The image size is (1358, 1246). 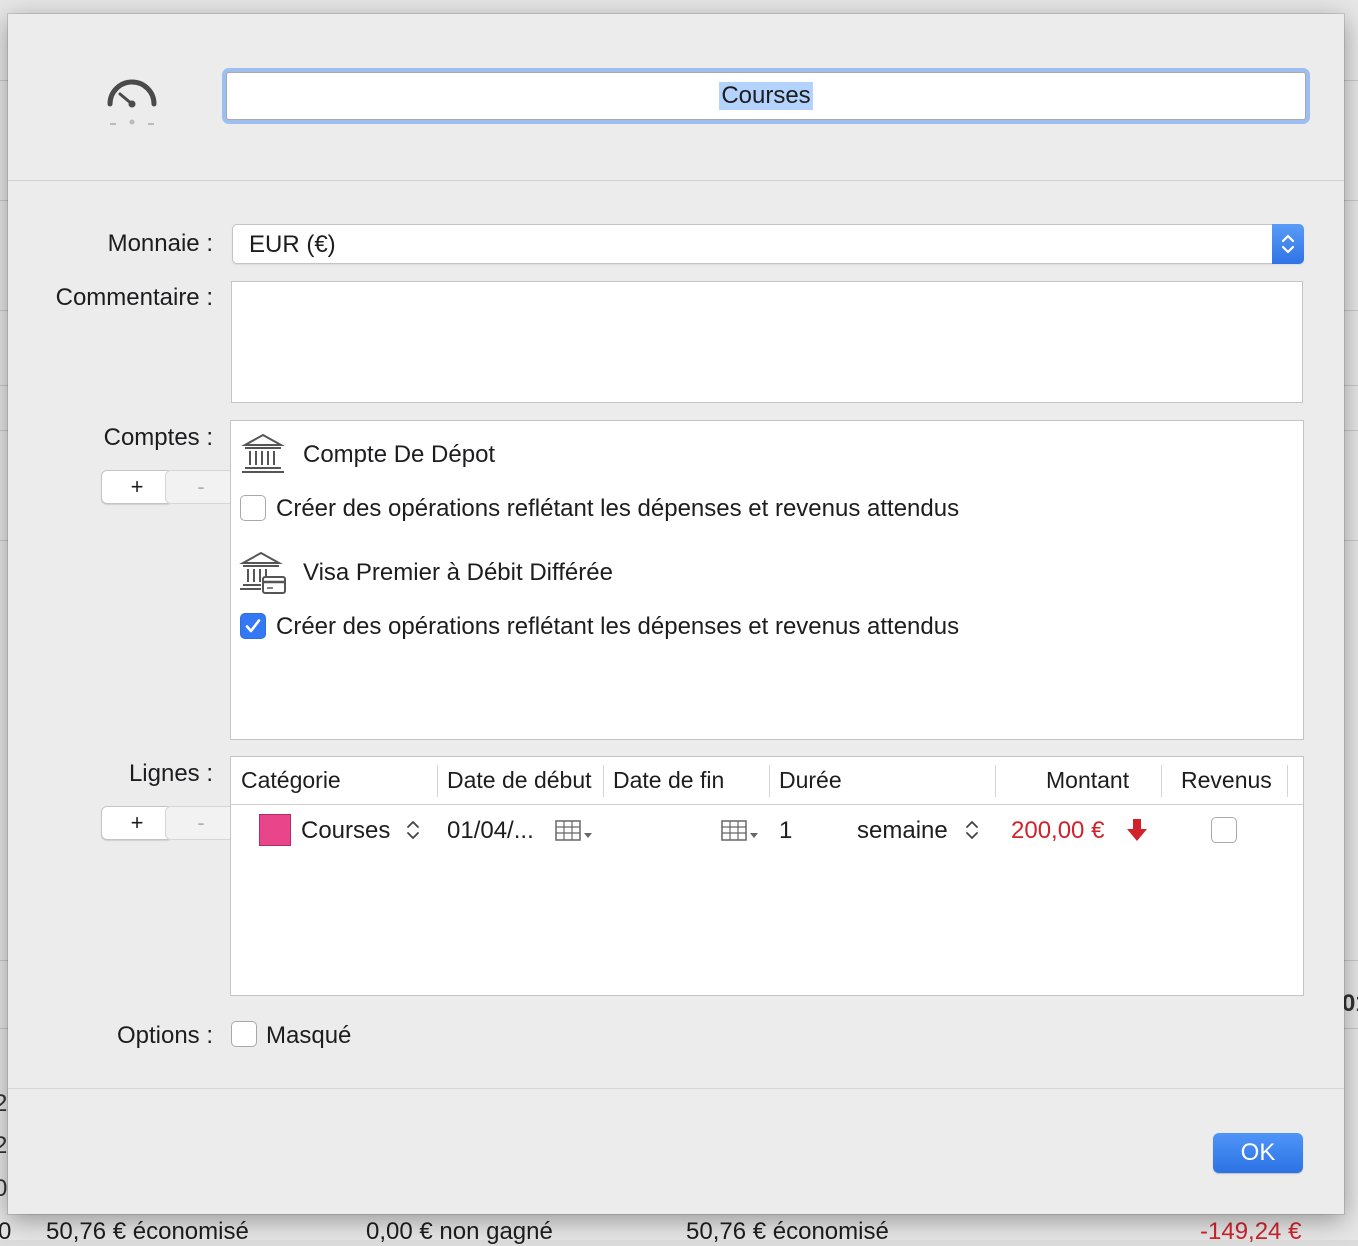 I want to click on budget-name-input: Courses, so click(x=766, y=96).